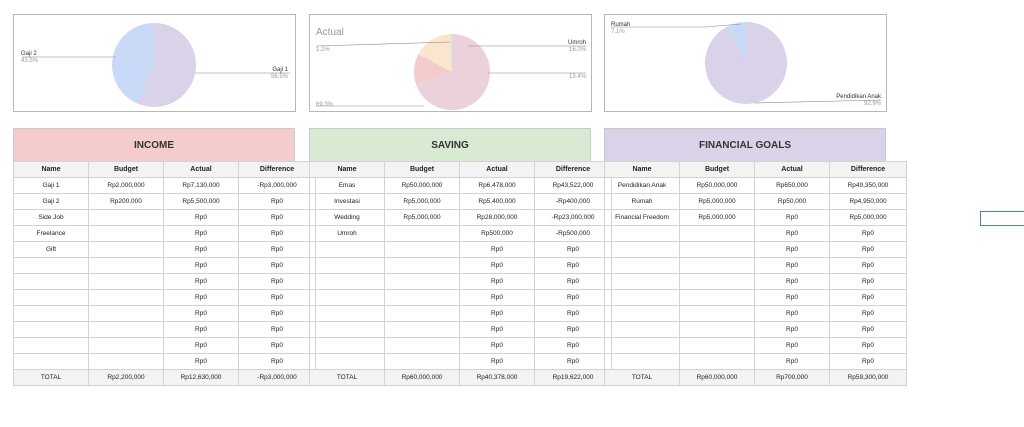 The height and width of the screenshot is (427, 1024). What do you see at coordinates (497, 185) in the screenshot?
I see `table-cell: Rp6,478,000` at bounding box center [497, 185].